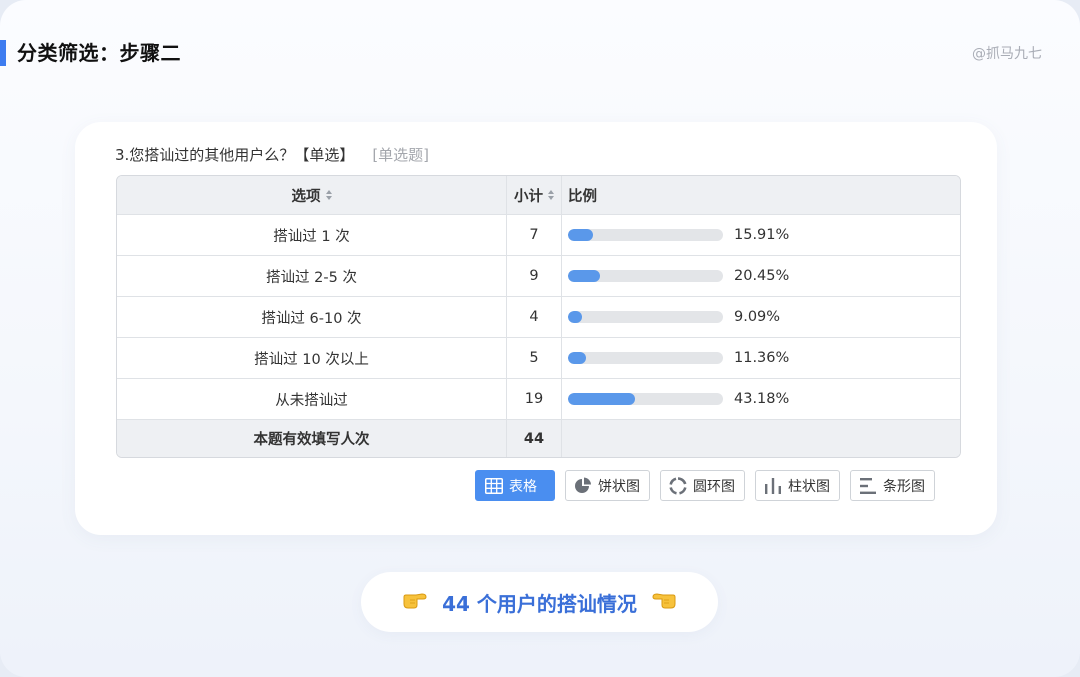 This screenshot has width=1080, height=677. What do you see at coordinates (582, 196) in the screenshot?
I see `column-header-ratio-label: 比例` at bounding box center [582, 196].